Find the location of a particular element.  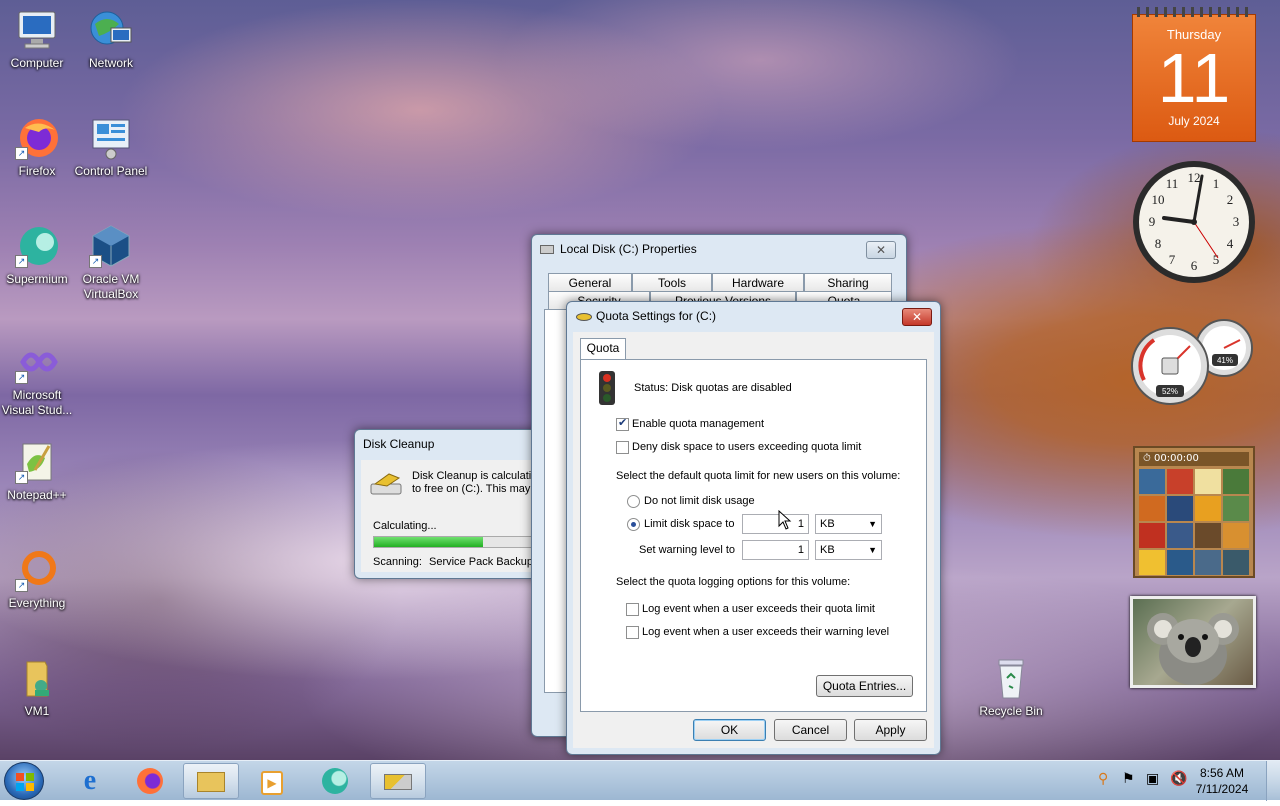

quota-close-button: ✕ is located at coordinates (917, 317).